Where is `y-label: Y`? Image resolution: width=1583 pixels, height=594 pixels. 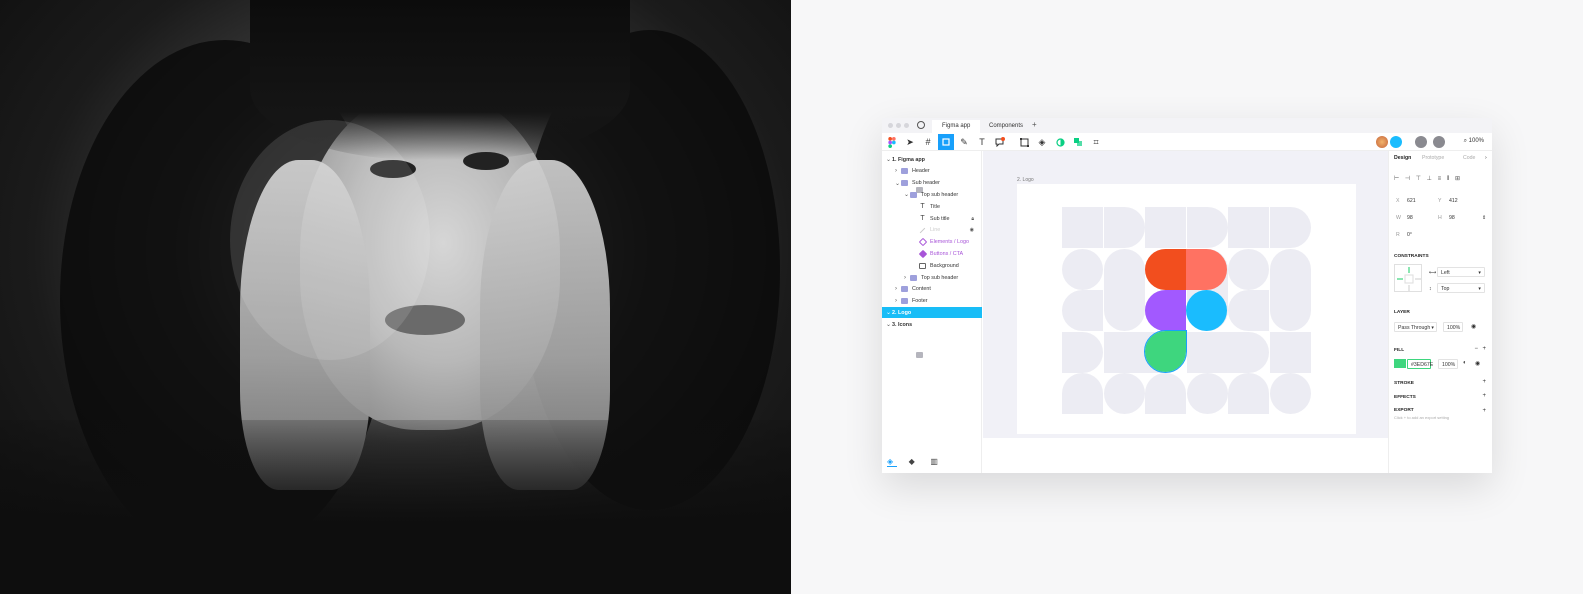
y-label: Y is located at coordinates (1440, 201).